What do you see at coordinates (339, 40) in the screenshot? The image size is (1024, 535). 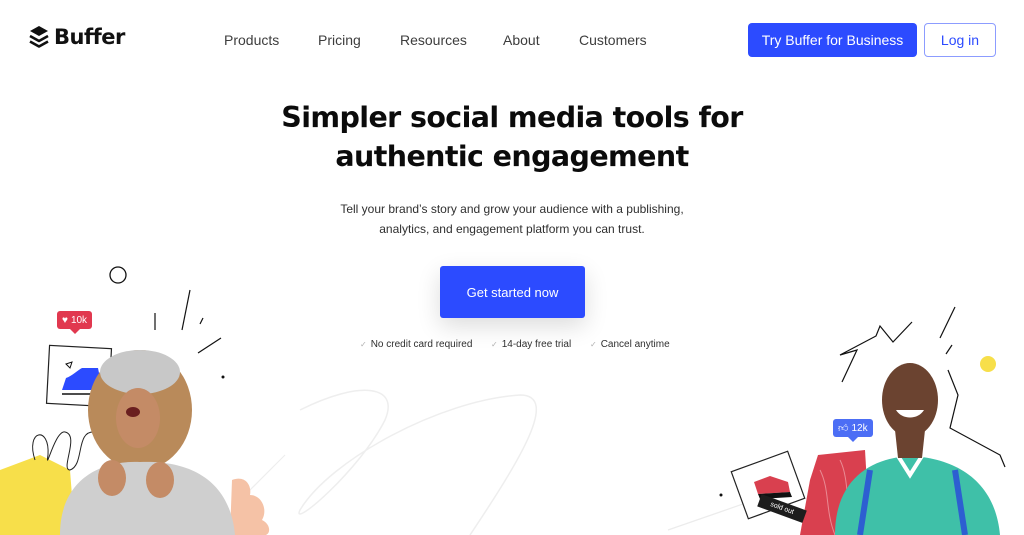 I see `nav-item-pricing: Pricing` at bounding box center [339, 40].